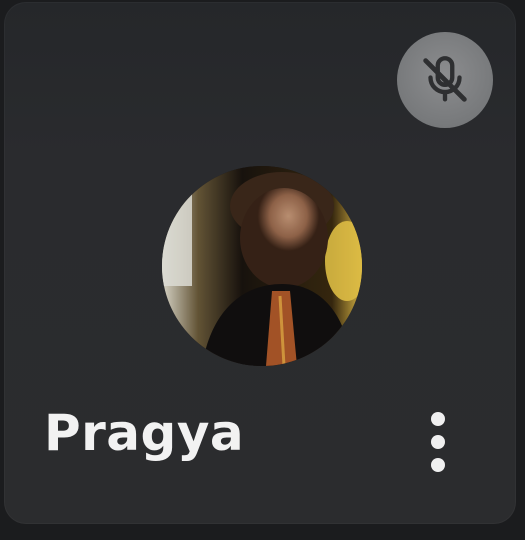  I want to click on mic-off-badge, so click(445, 80).